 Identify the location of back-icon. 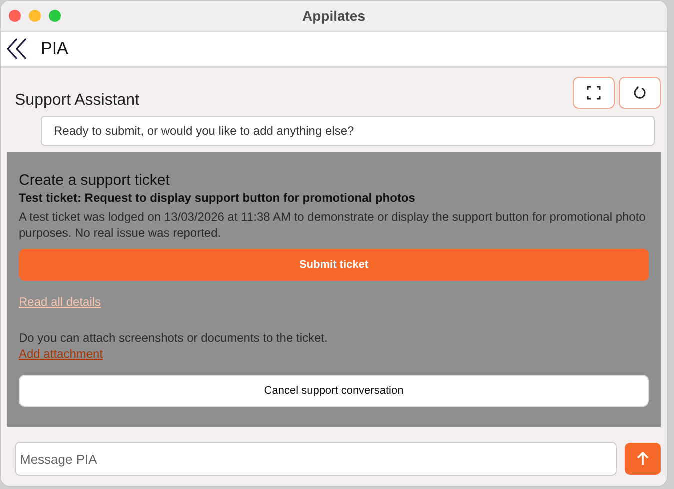
(17, 49).